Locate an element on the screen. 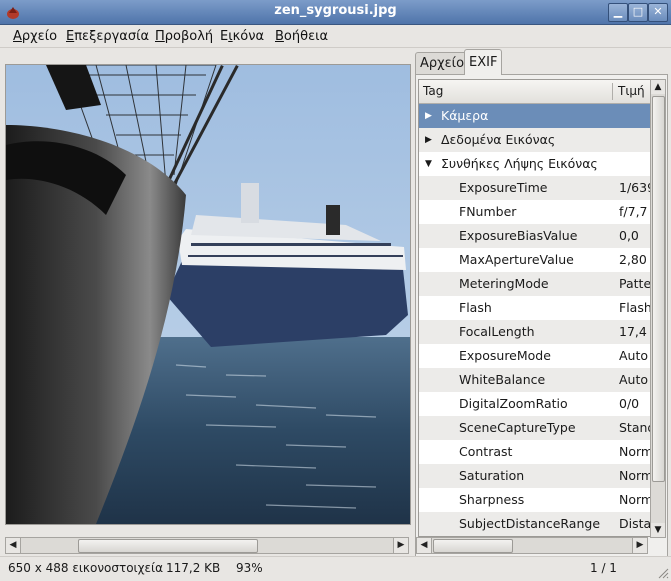  status-dimensions: 650 x 488 εικονοστοιχεία is located at coordinates (85, 568).